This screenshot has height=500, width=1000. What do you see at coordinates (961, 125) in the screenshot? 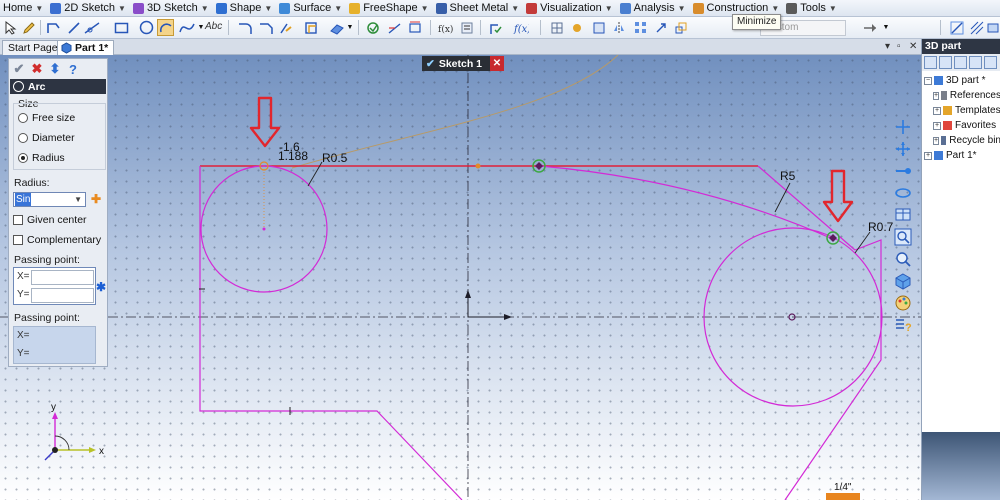
I see `tree-item: + Favorites` at bounding box center [961, 125].